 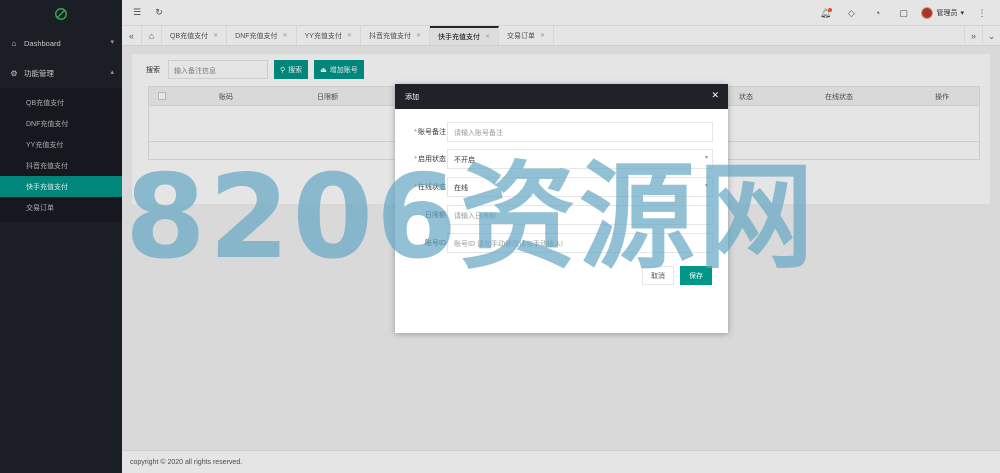 I want to click on dialog-title: 添加, so click(x=412, y=97).